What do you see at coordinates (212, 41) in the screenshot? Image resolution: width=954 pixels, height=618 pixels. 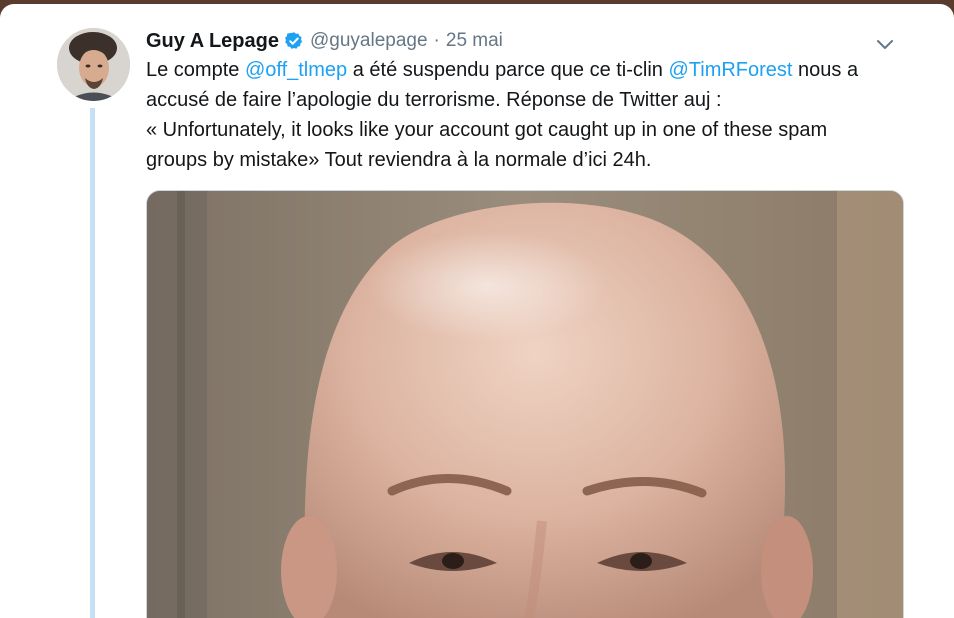 I see `author-display-name: Guy A Lepage` at bounding box center [212, 41].